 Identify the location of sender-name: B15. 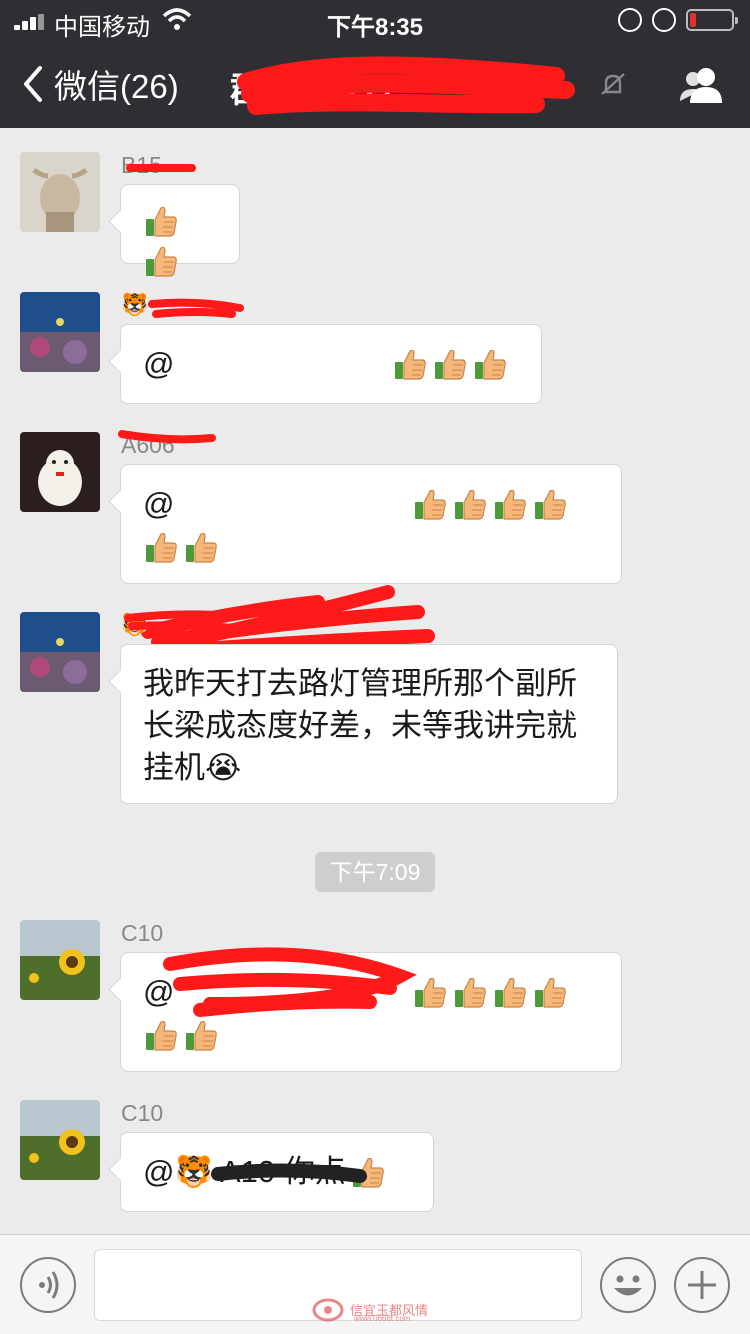
(141, 165).